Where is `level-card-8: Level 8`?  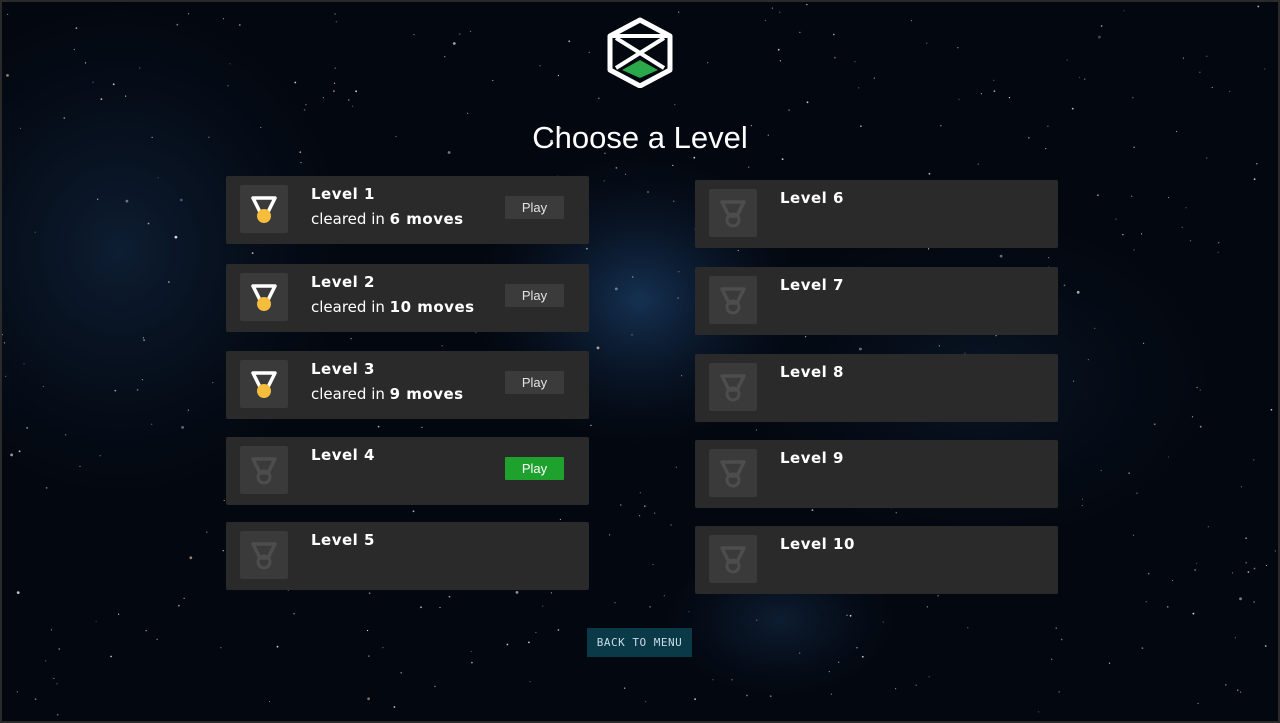
level-card-8: Level 8 is located at coordinates (876, 388).